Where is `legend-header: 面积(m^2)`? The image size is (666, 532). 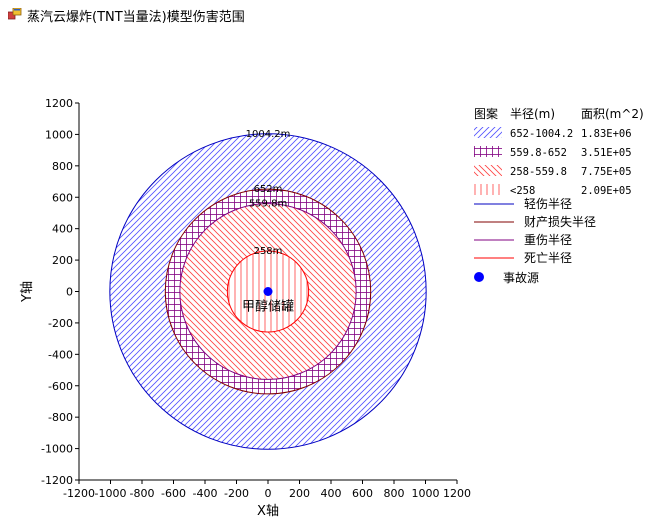 legend-header: 面积(m^2) is located at coordinates (612, 114).